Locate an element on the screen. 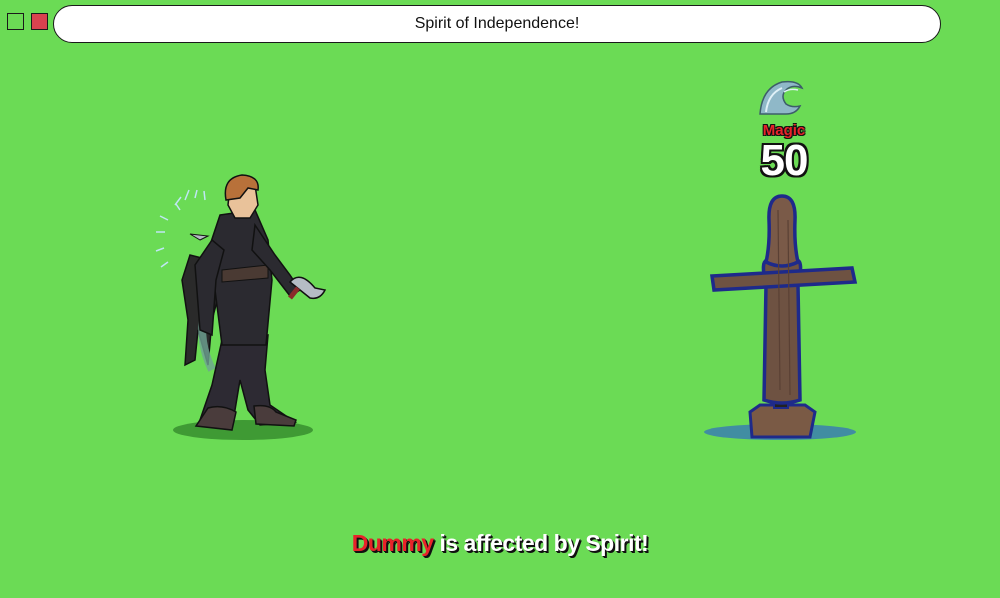  water-wave-icon is located at coordinates (781, 97).